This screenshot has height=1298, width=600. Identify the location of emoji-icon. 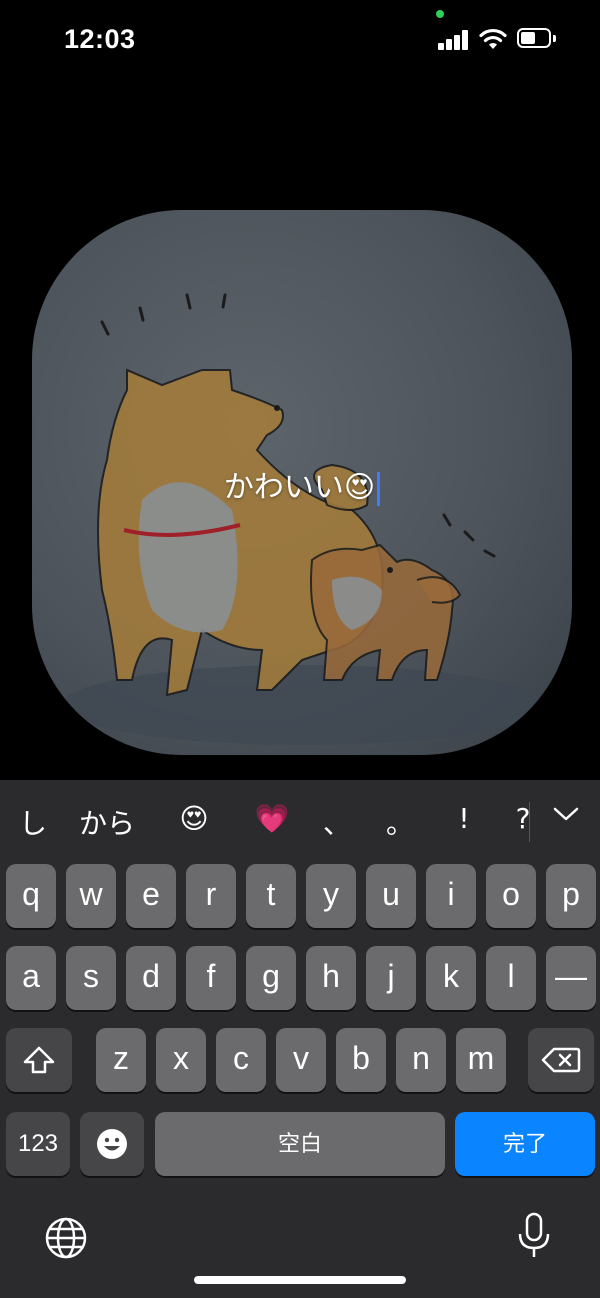
(112, 1144).